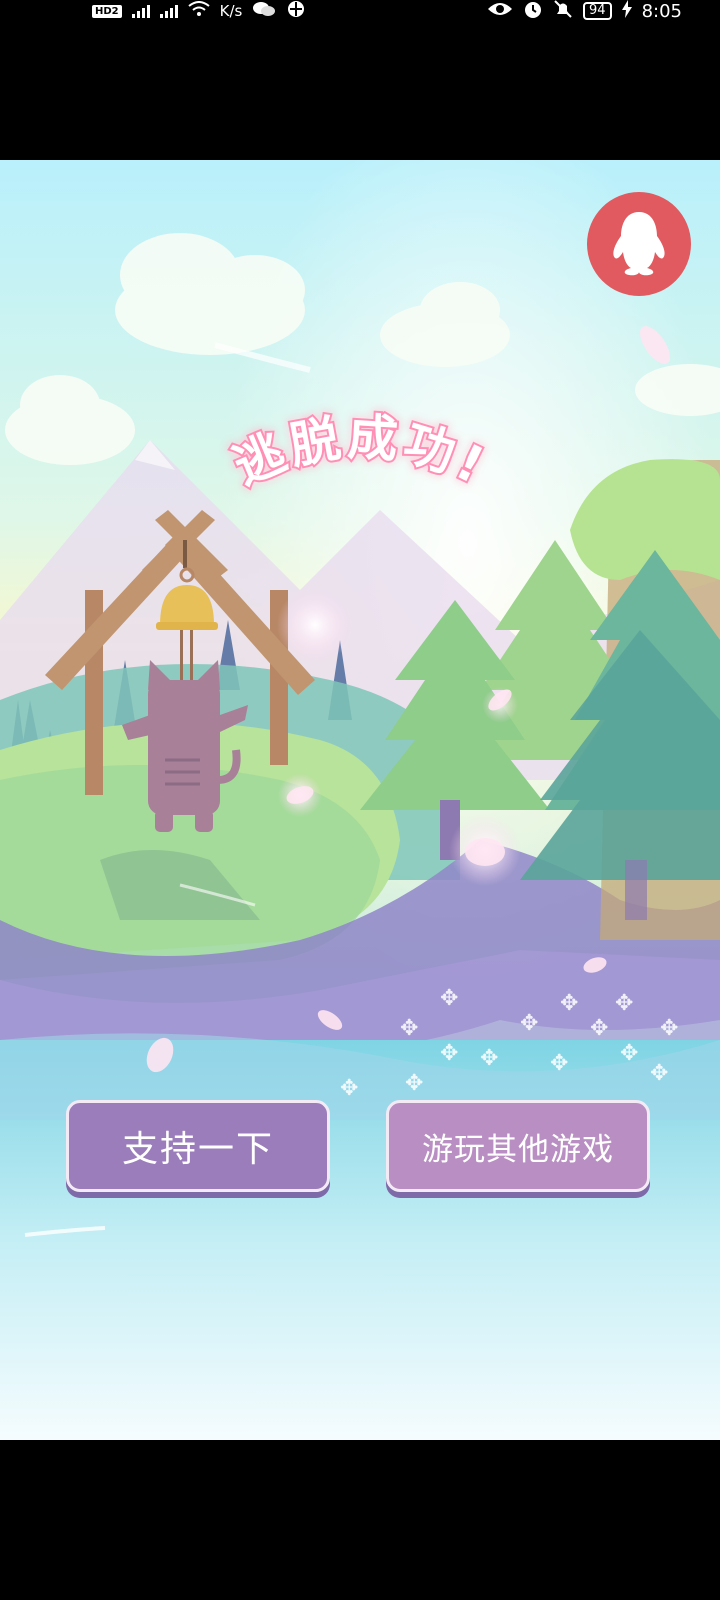 The width and height of the screenshot is (720, 1600). What do you see at coordinates (264, 11) in the screenshot?
I see `wechat-icon` at bounding box center [264, 11].